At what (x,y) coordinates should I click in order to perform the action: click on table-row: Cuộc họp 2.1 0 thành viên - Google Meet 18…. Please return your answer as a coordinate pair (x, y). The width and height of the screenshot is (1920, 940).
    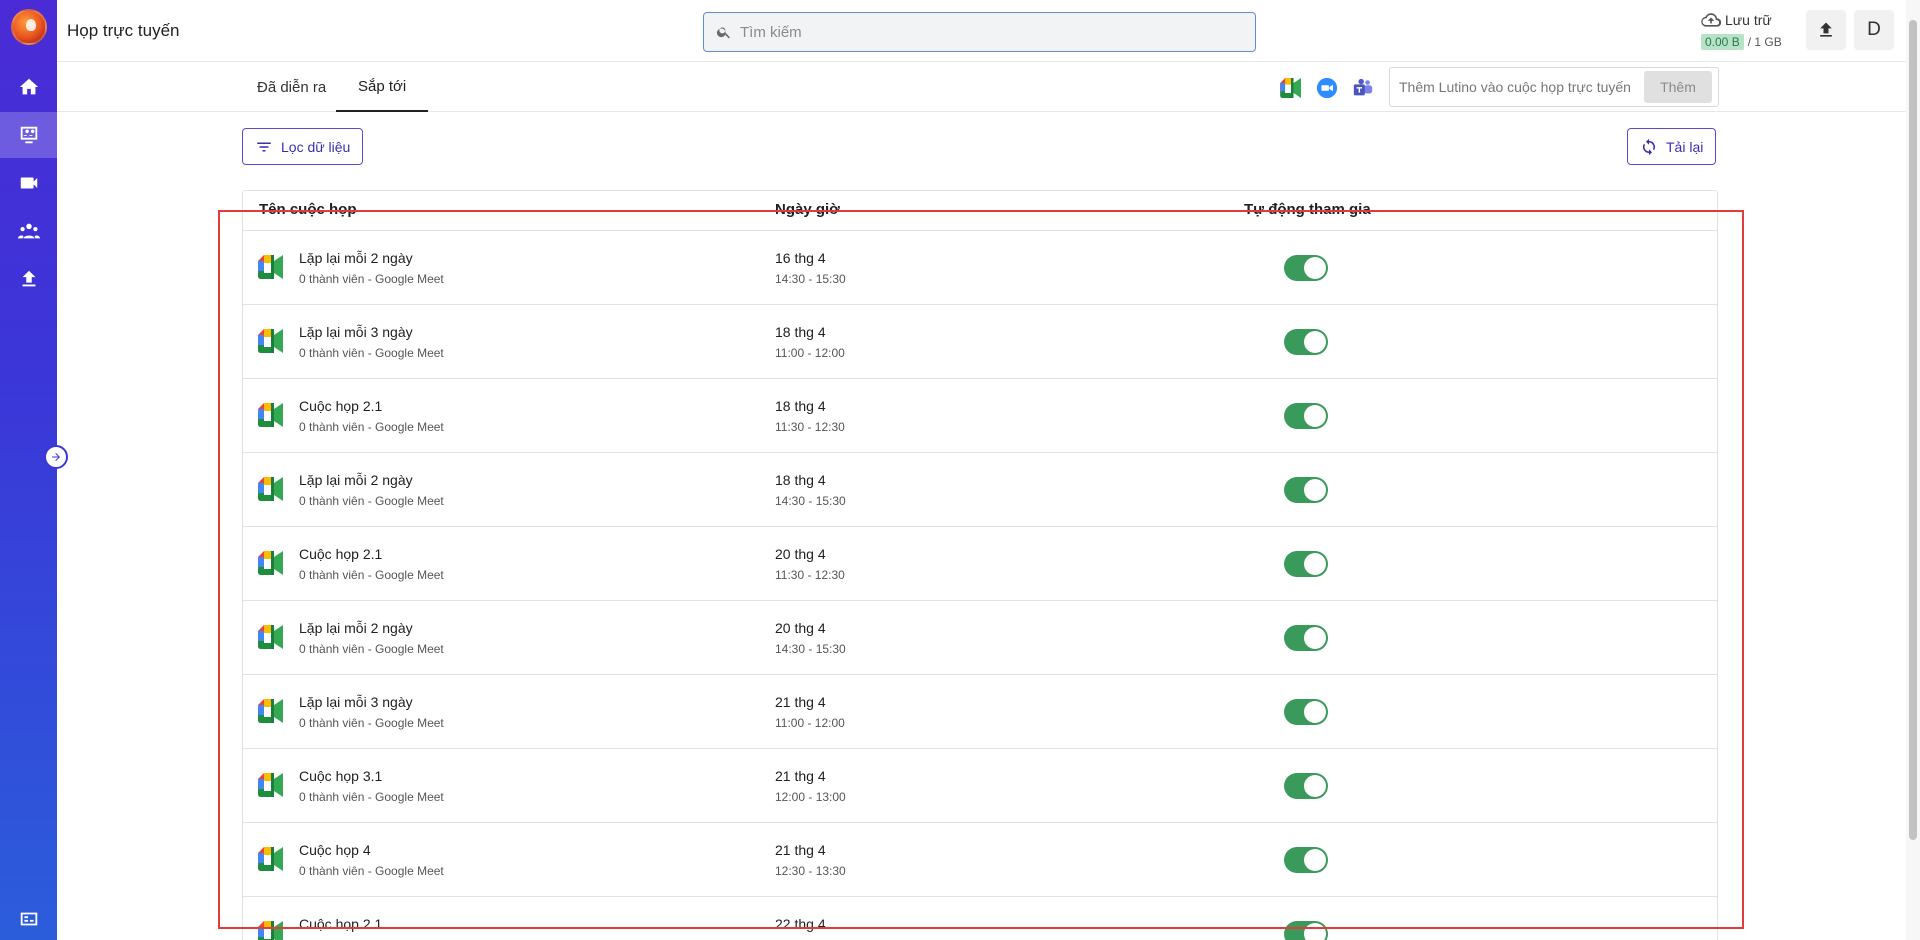
    Looking at the image, I should click on (980, 416).